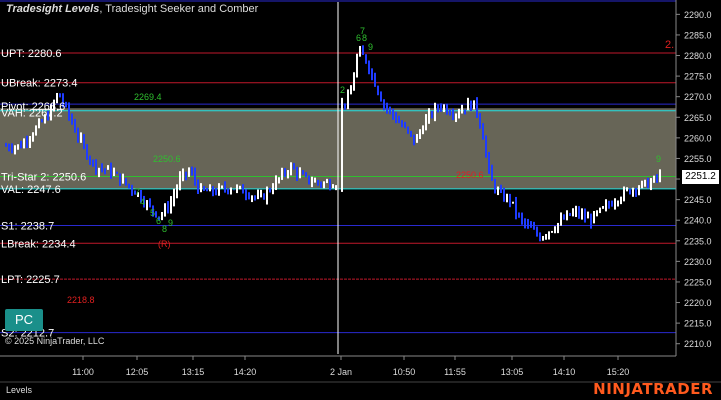 Image resolution: width=721 pixels, height=400 pixels. What do you see at coordinates (669, 45) in the screenshot?
I see `chart-annotation: 2.` at bounding box center [669, 45].